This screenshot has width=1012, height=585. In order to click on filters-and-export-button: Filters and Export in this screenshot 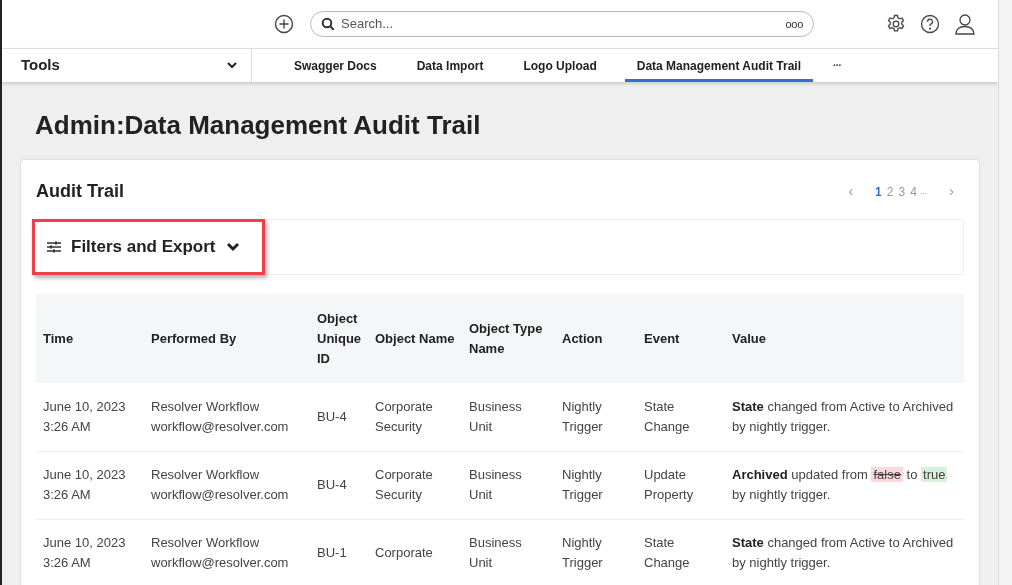, I will do `click(148, 247)`.